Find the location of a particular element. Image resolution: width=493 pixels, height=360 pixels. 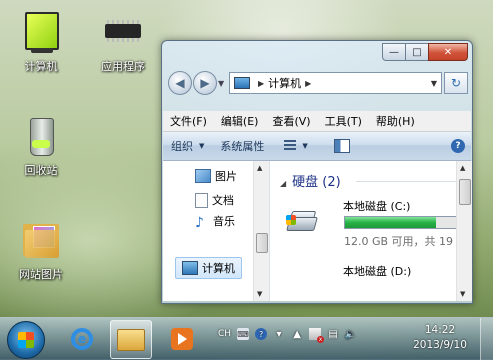

preview-pane-icon is located at coordinates (341, 146).